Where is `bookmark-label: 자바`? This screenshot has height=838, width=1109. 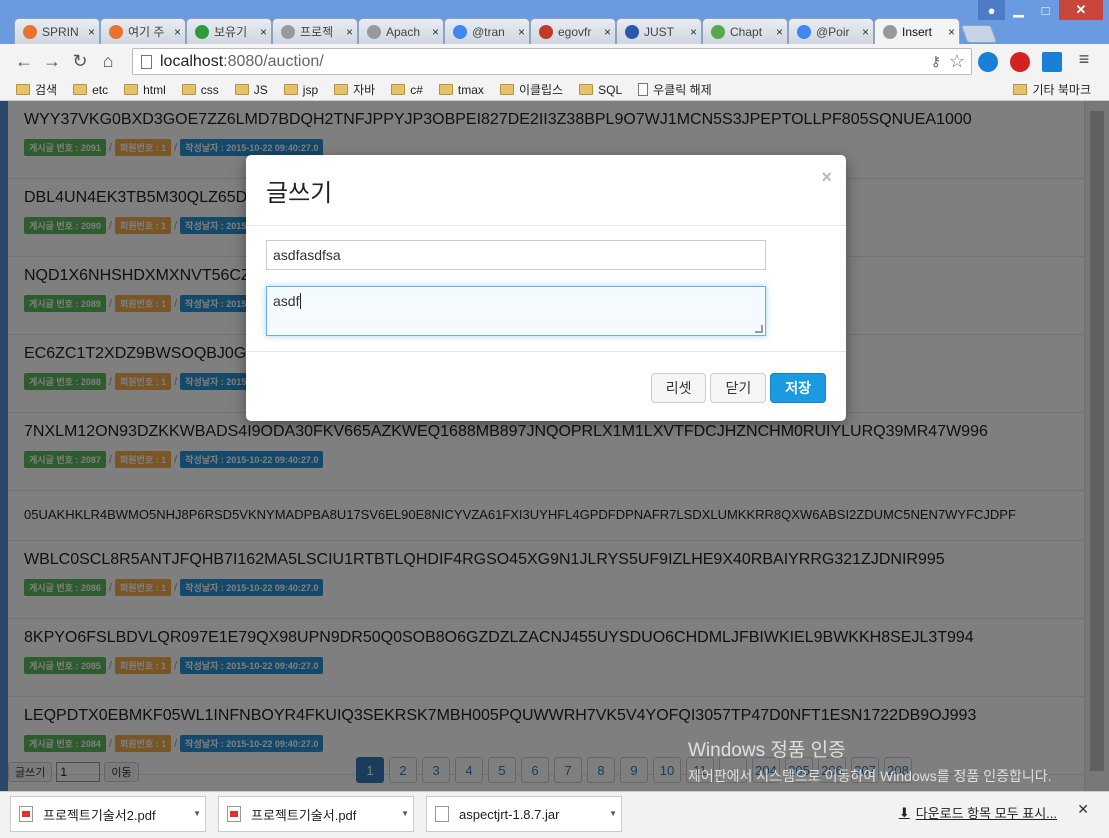 bookmark-label: 자바 is located at coordinates (364, 90).